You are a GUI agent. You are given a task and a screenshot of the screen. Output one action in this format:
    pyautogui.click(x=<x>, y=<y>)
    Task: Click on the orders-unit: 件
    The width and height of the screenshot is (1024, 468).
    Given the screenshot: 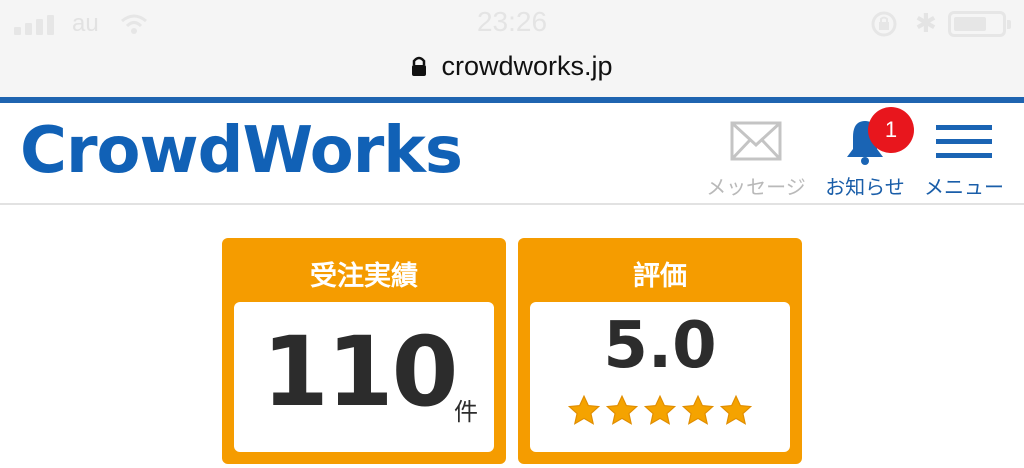 What is the action you would take?
    pyautogui.click(x=466, y=412)
    